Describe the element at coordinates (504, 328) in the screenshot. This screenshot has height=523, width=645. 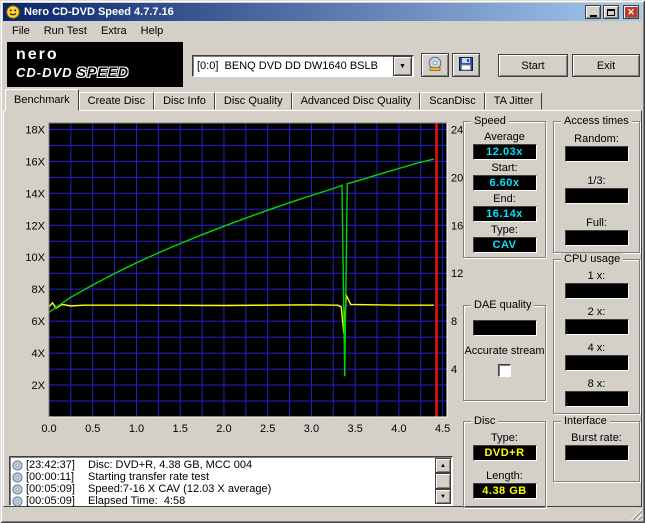
I see `dae-quality-value` at that location.